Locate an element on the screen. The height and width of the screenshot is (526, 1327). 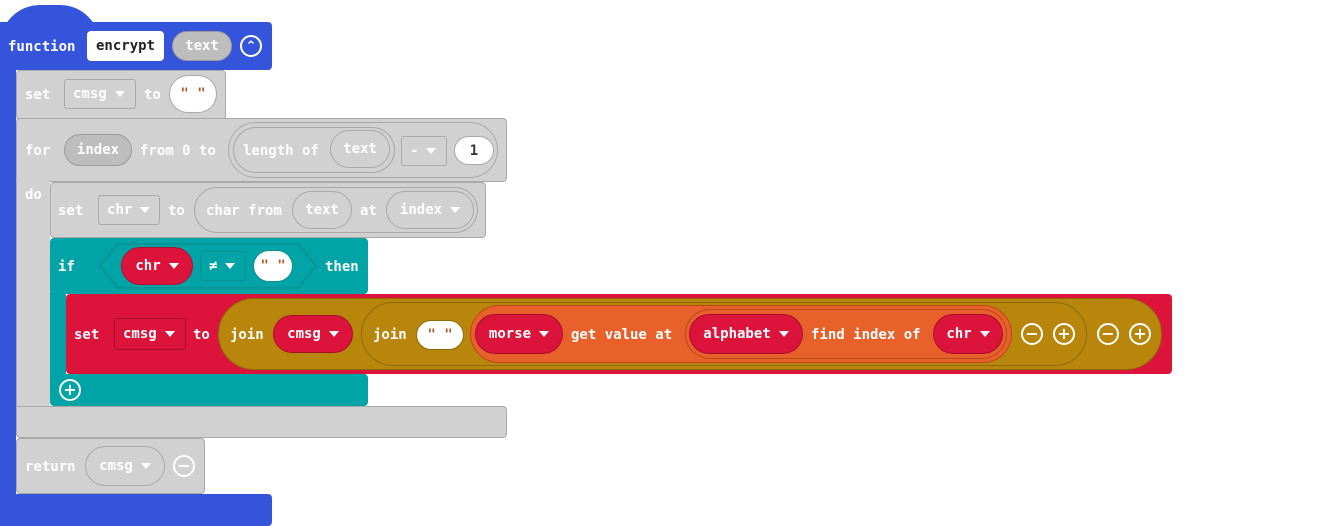
for-loop-spine is located at coordinates (33, 294).